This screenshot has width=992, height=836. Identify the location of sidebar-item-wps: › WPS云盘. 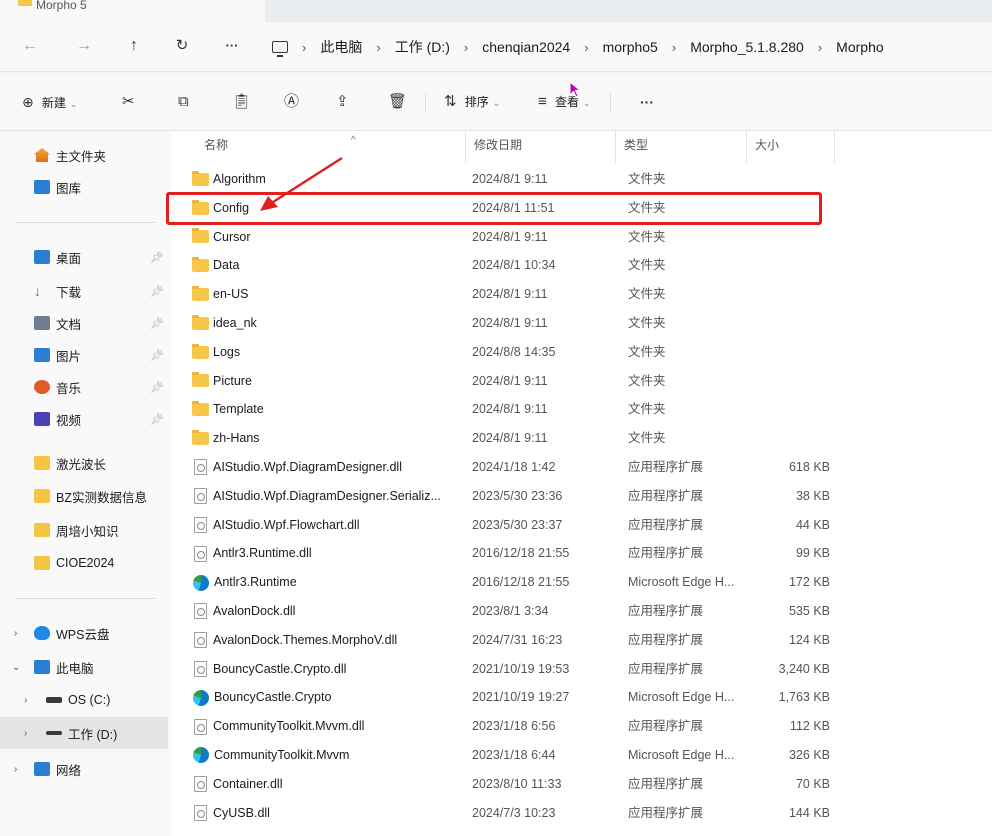
(86, 633).